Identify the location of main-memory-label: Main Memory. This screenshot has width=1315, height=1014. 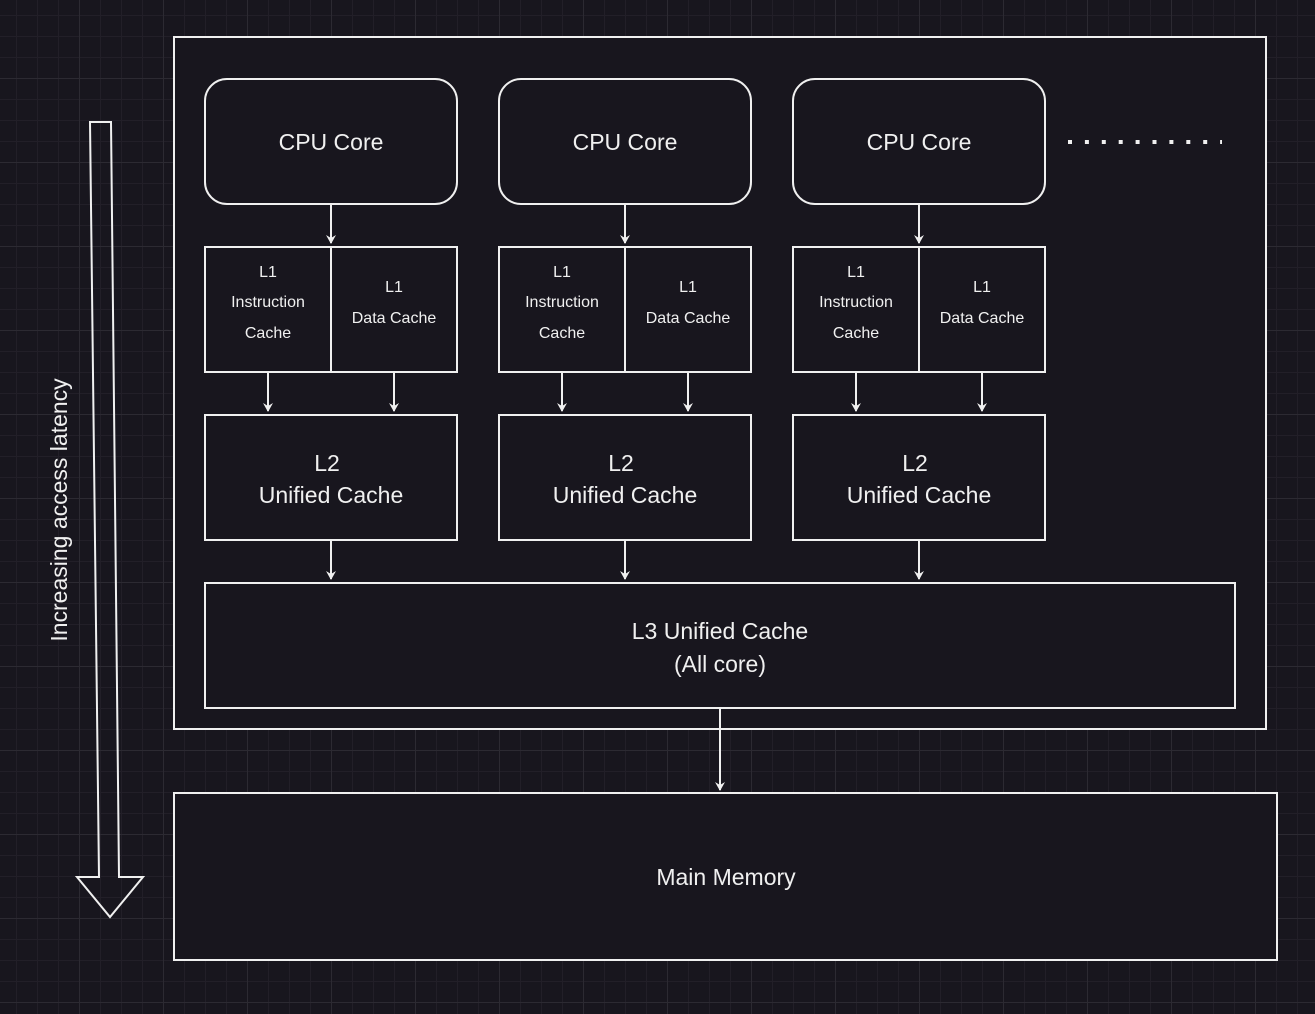
(726, 877).